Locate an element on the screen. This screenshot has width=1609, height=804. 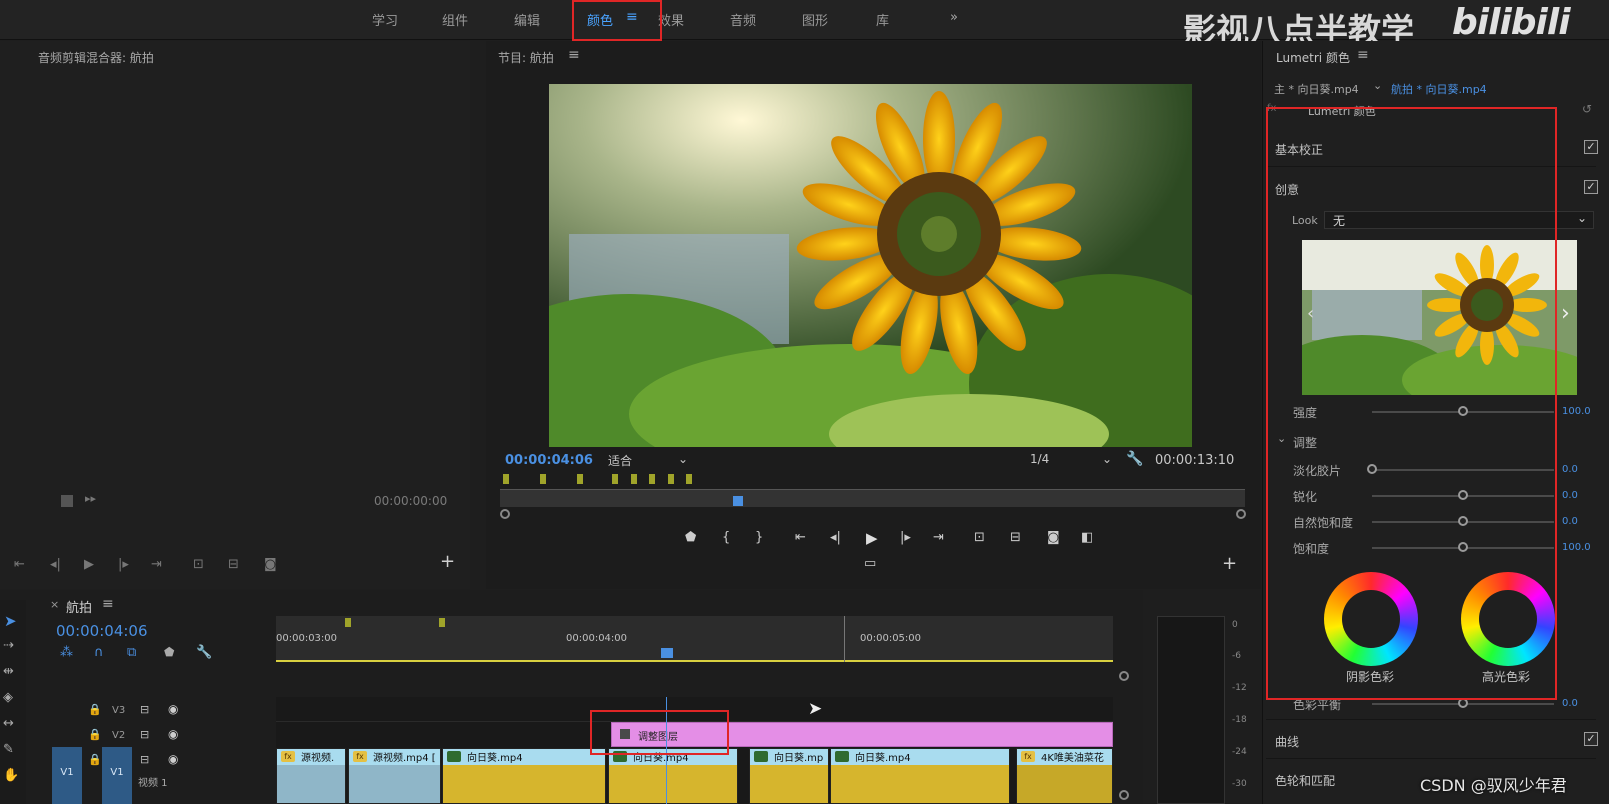
fit-dropdown: 适合 ⌄ is located at coordinates (648, 461).